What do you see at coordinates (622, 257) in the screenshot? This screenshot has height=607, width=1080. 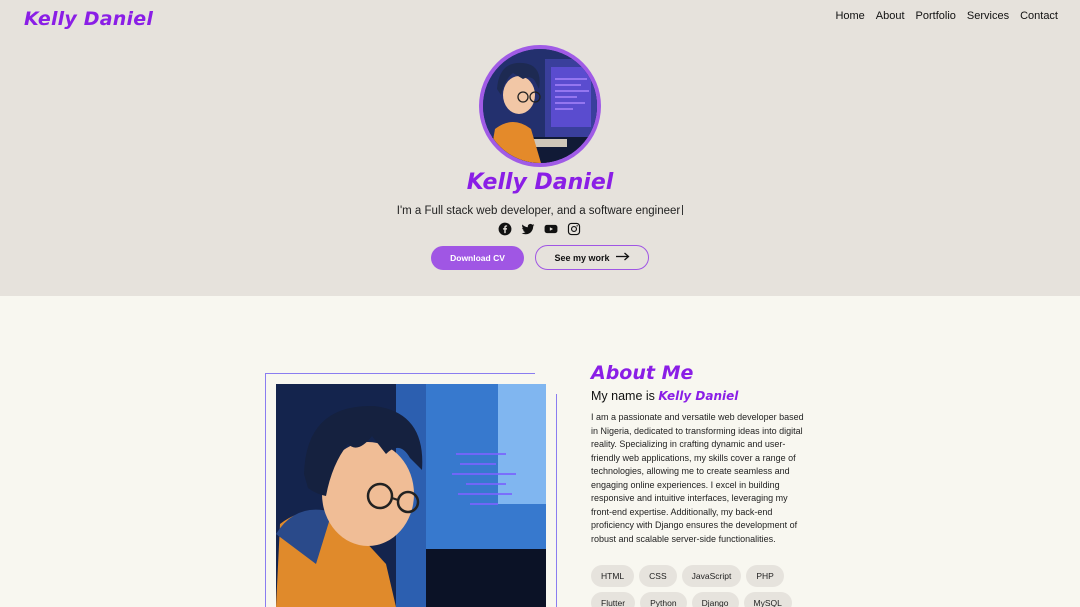 I see `arrow-right-icon` at bounding box center [622, 257].